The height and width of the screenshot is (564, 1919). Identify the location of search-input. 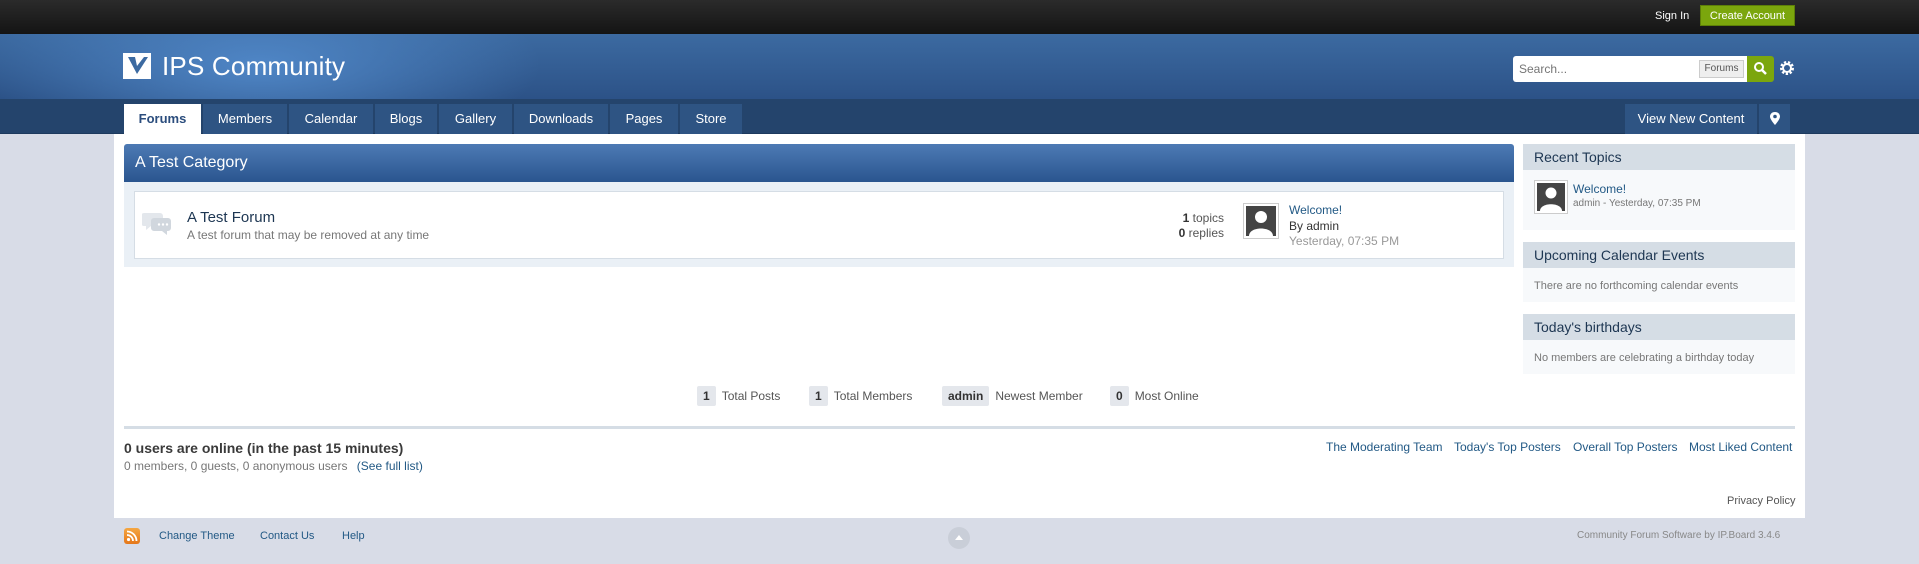
(1605, 69).